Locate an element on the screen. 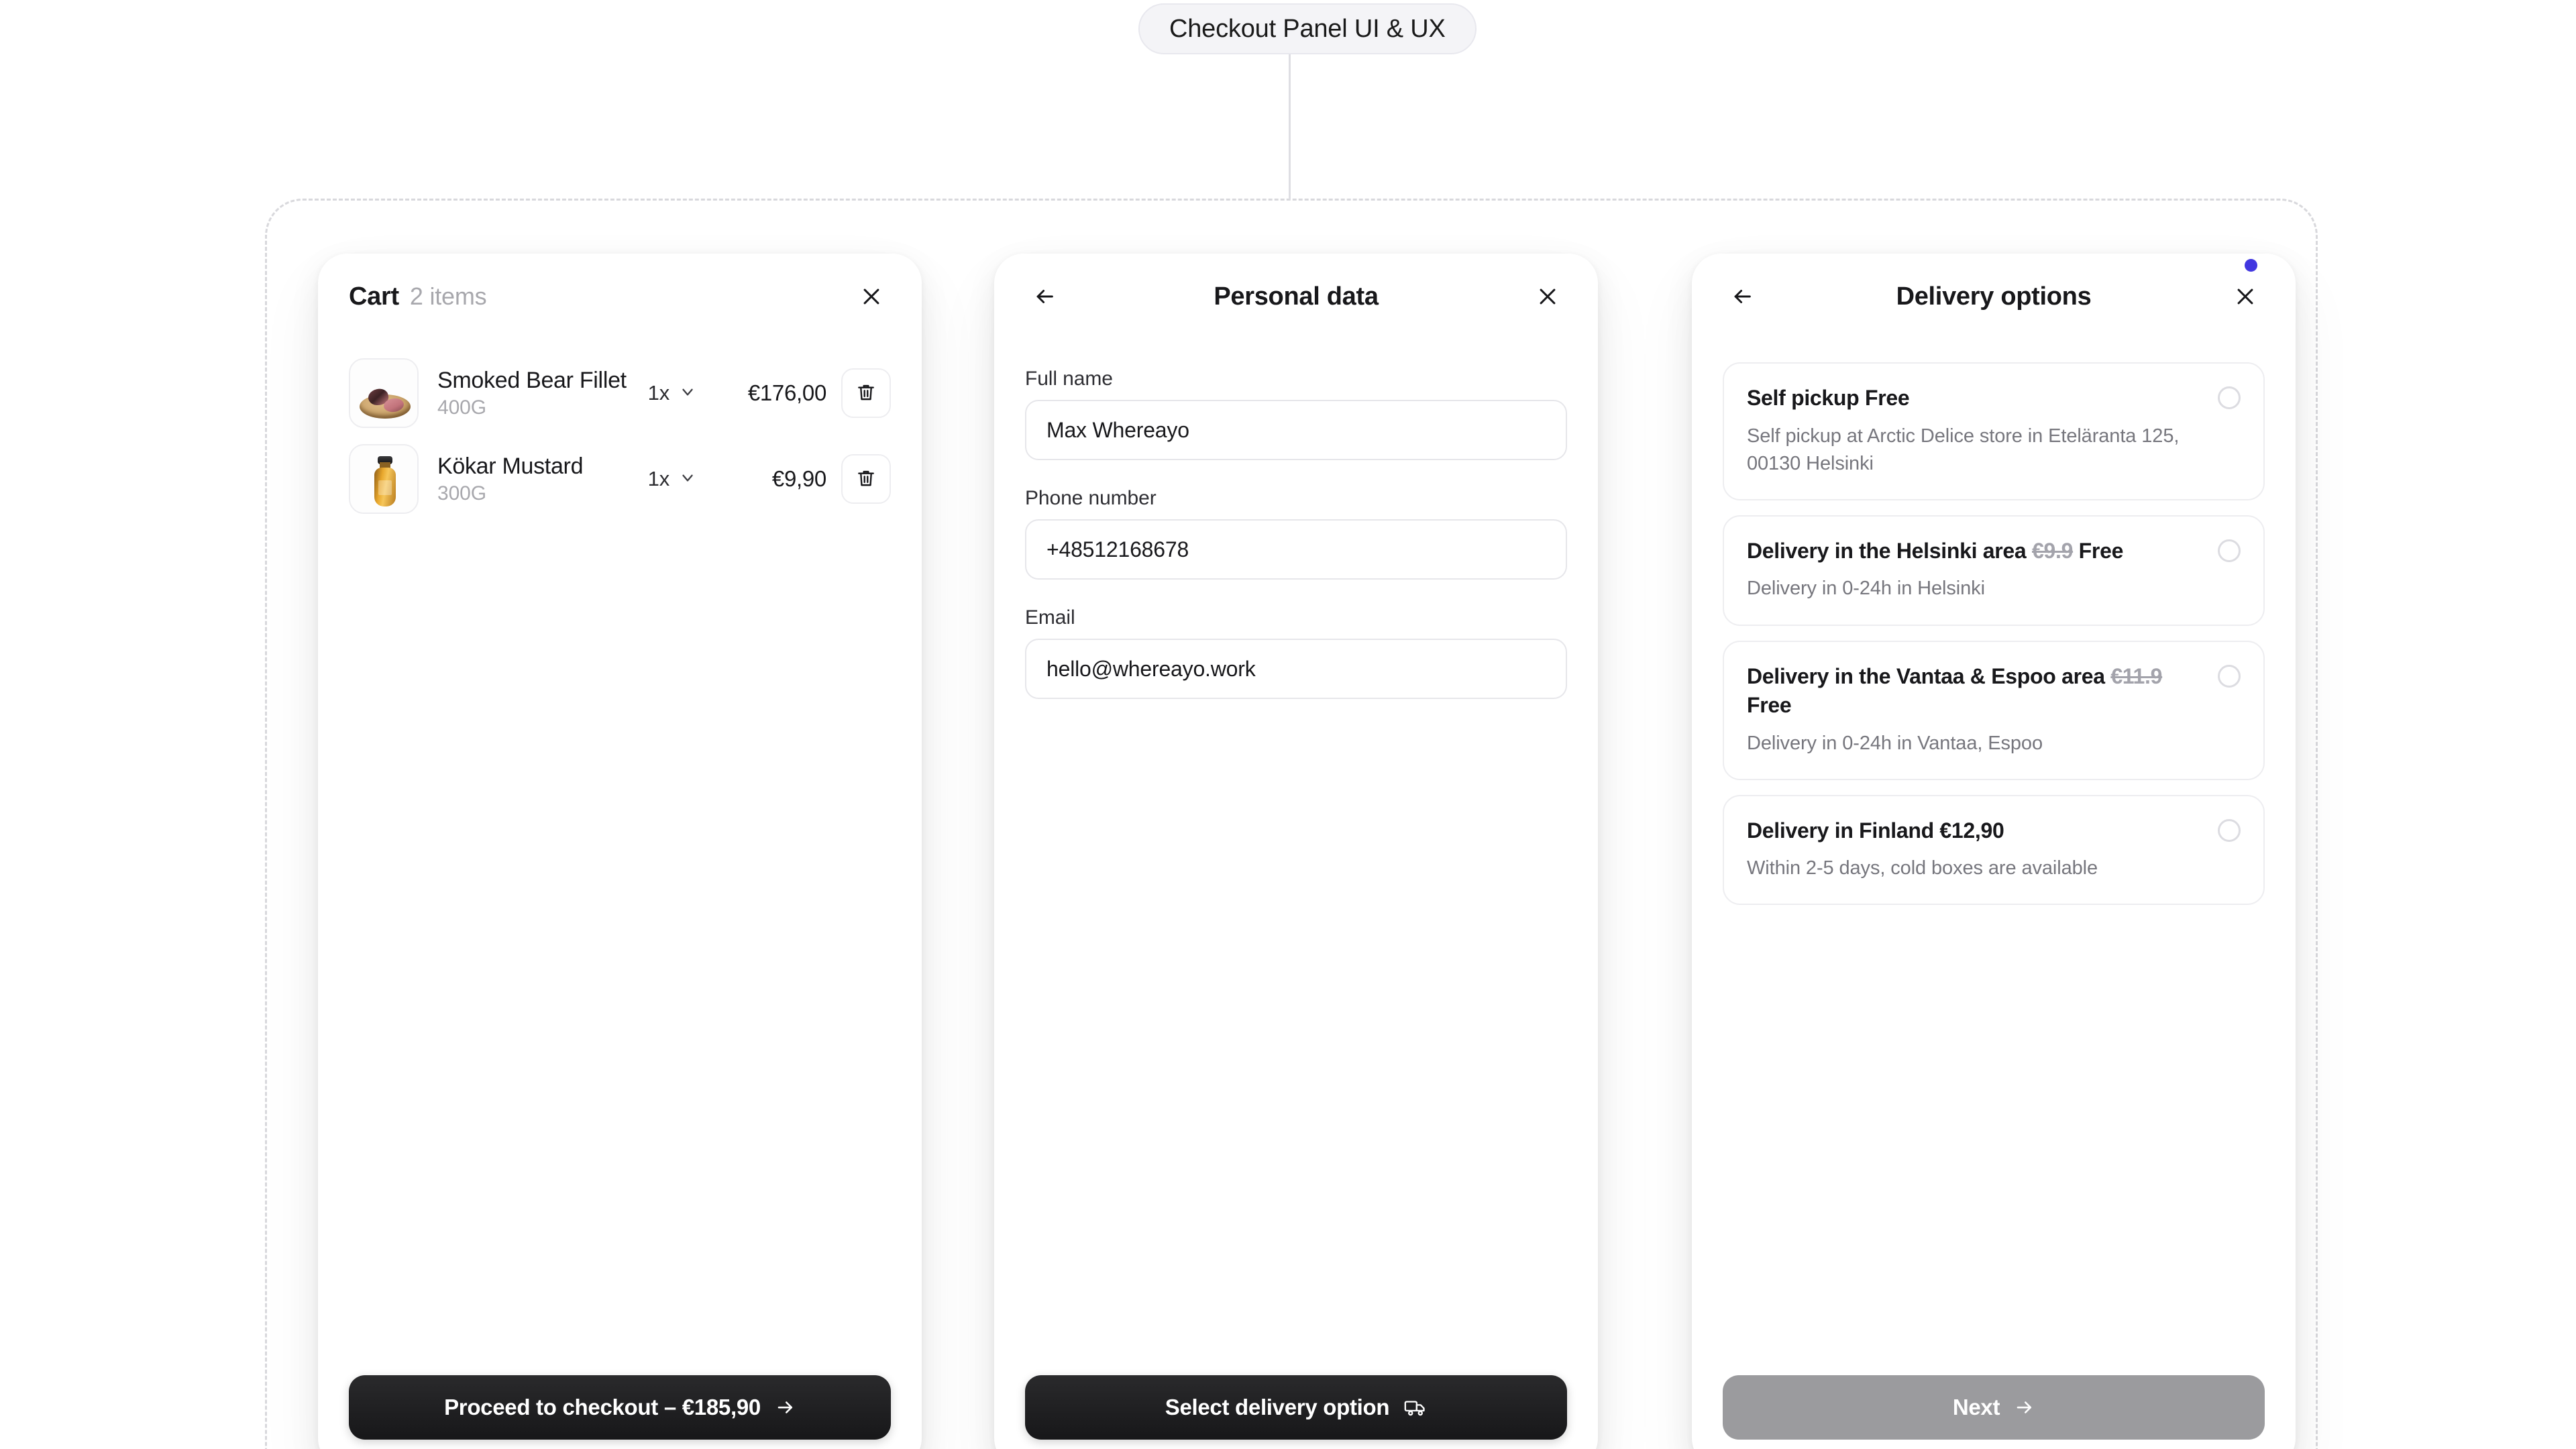 This screenshot has width=2576, height=1449. cart-item-info: Kökar Mustard 300G is located at coordinates (510, 479).